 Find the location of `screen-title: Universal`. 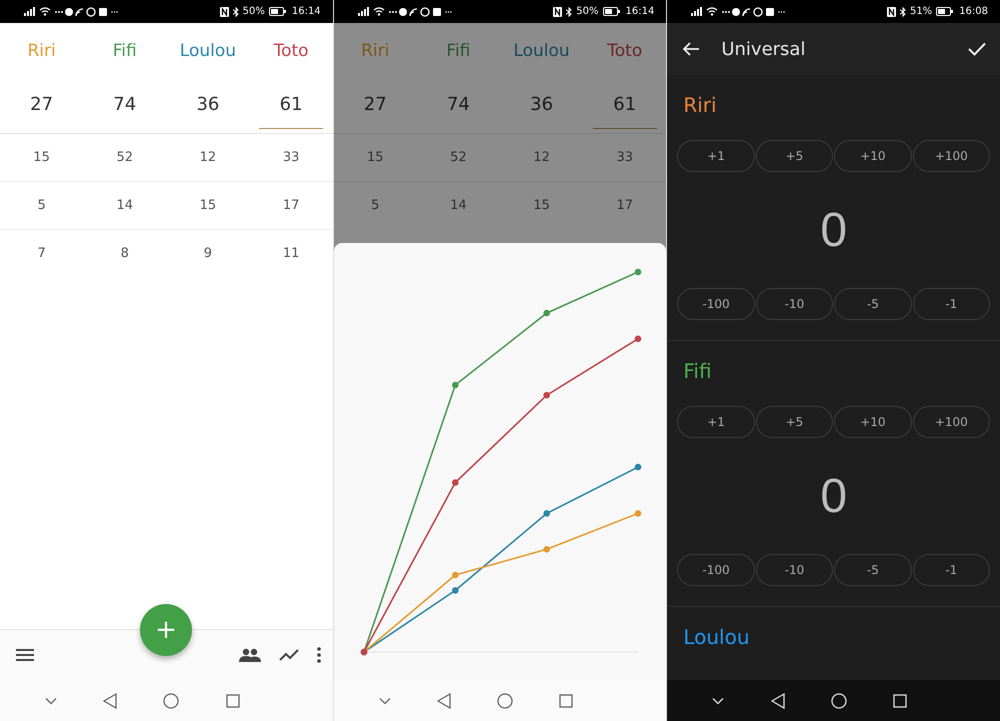

screen-title: Universal is located at coordinates (763, 49).